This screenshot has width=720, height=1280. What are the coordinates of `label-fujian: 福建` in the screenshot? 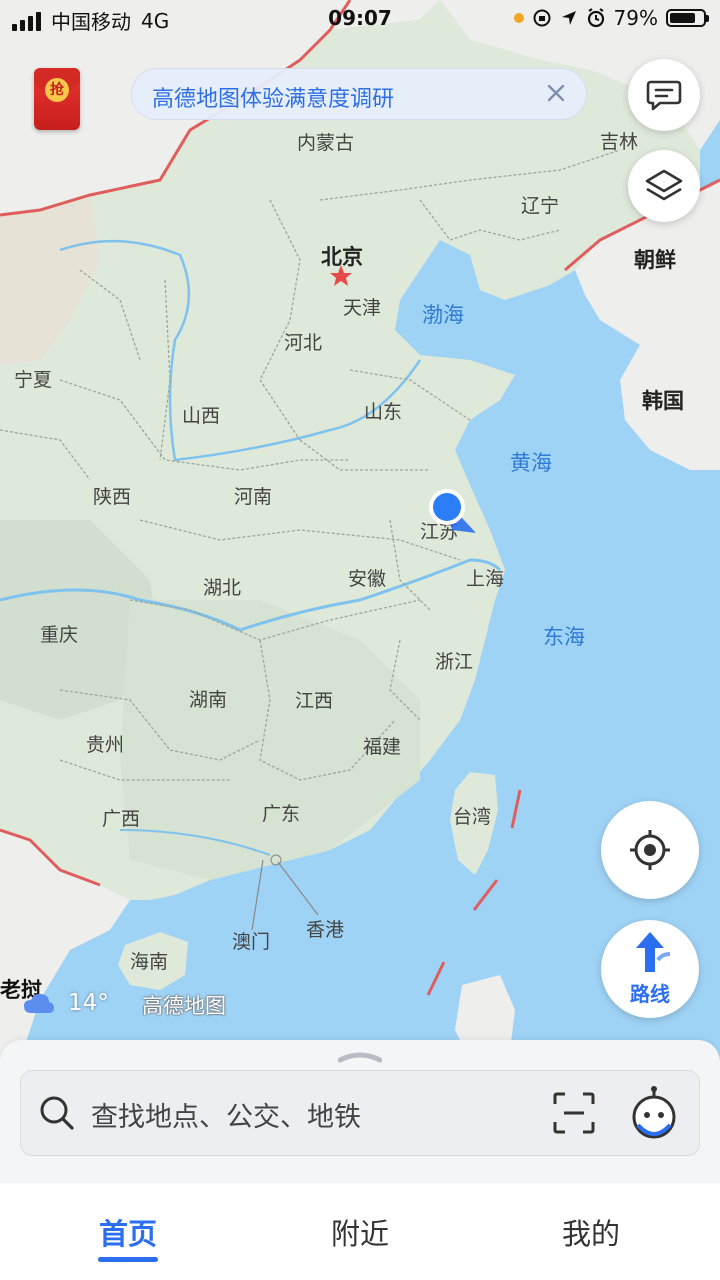 It's located at (382, 747).